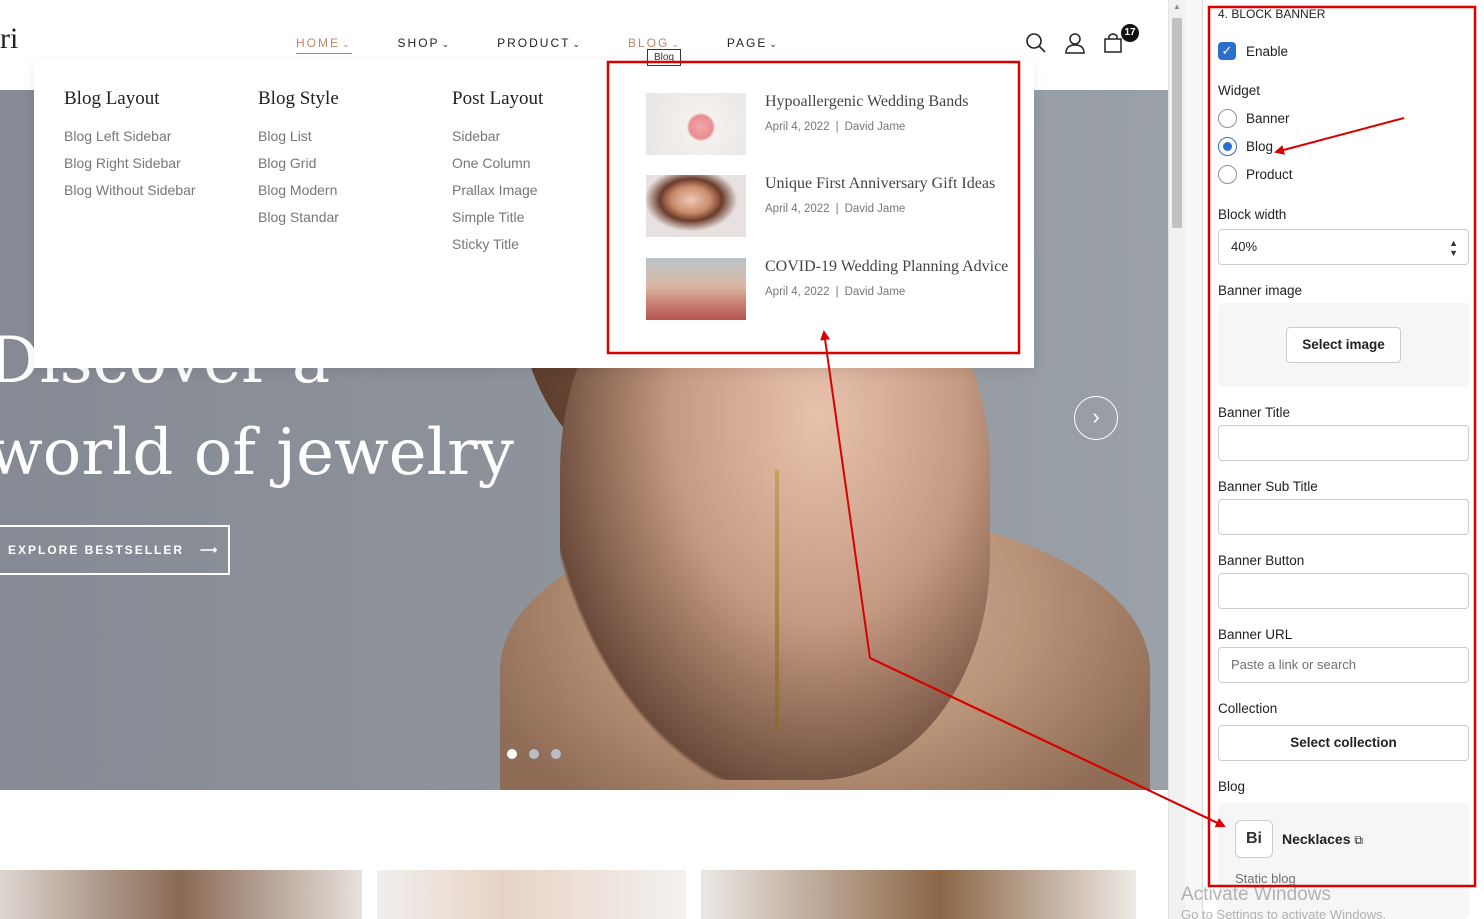 The width and height of the screenshot is (1484, 919). I want to click on search-icon, so click(1036, 43).